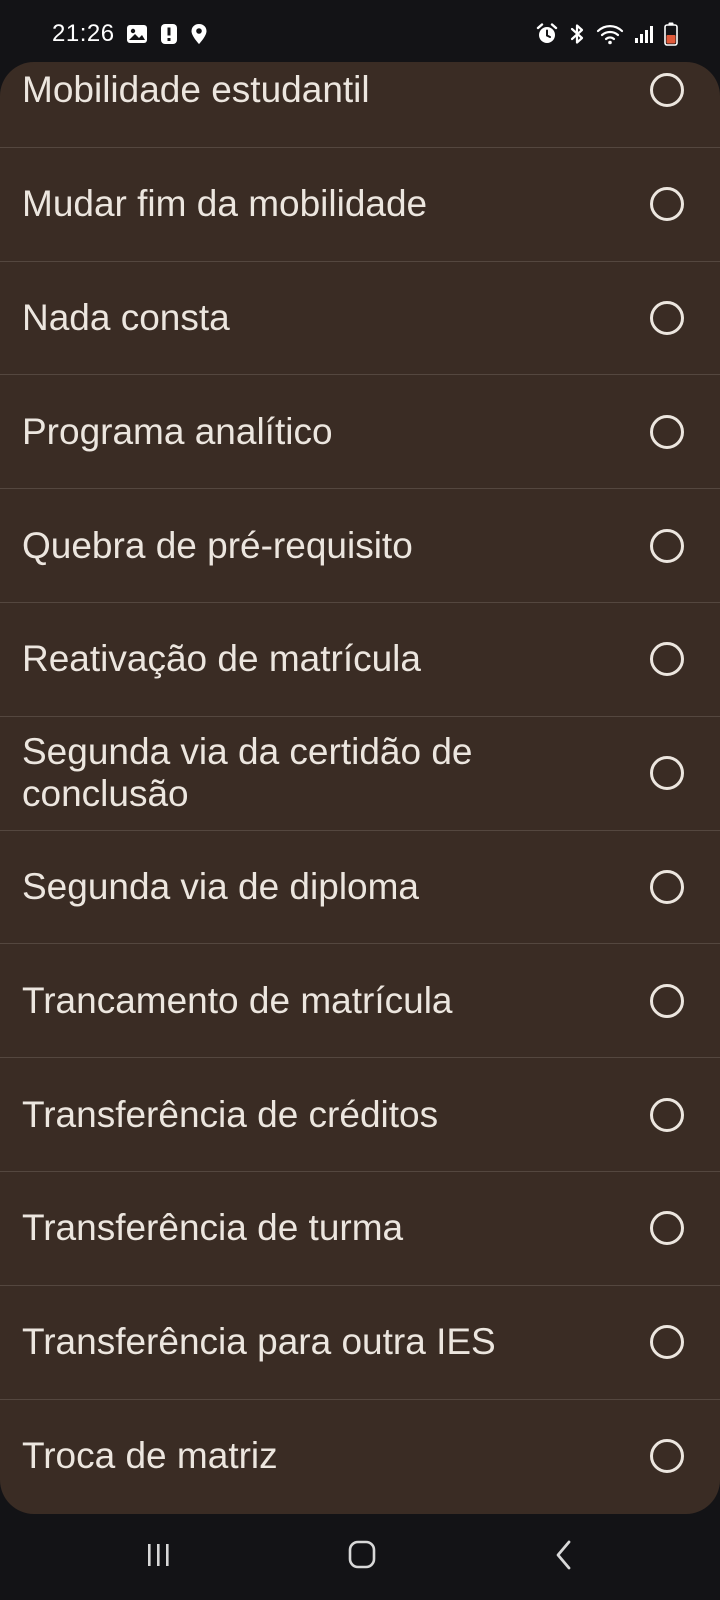  Describe the element at coordinates (199, 34) in the screenshot. I see `location-icon` at that location.